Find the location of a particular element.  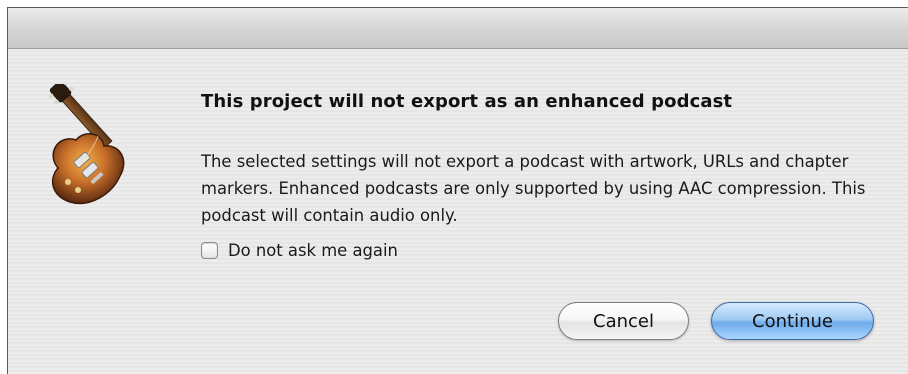

guitar-icon is located at coordinates (86, 144).